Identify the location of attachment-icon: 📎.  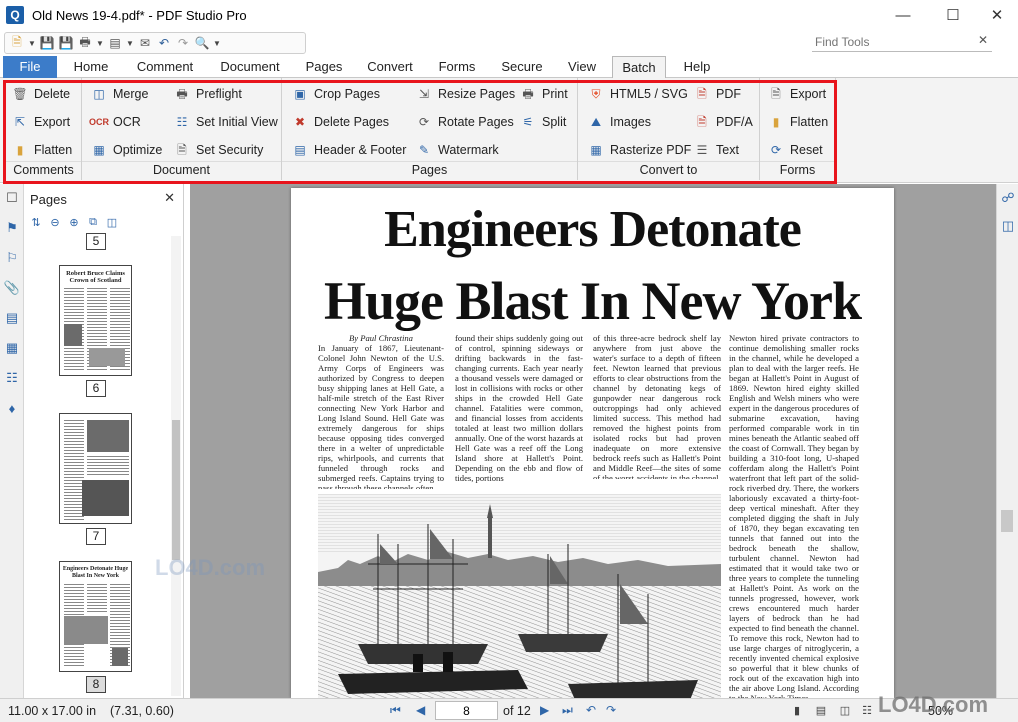
(12, 288).